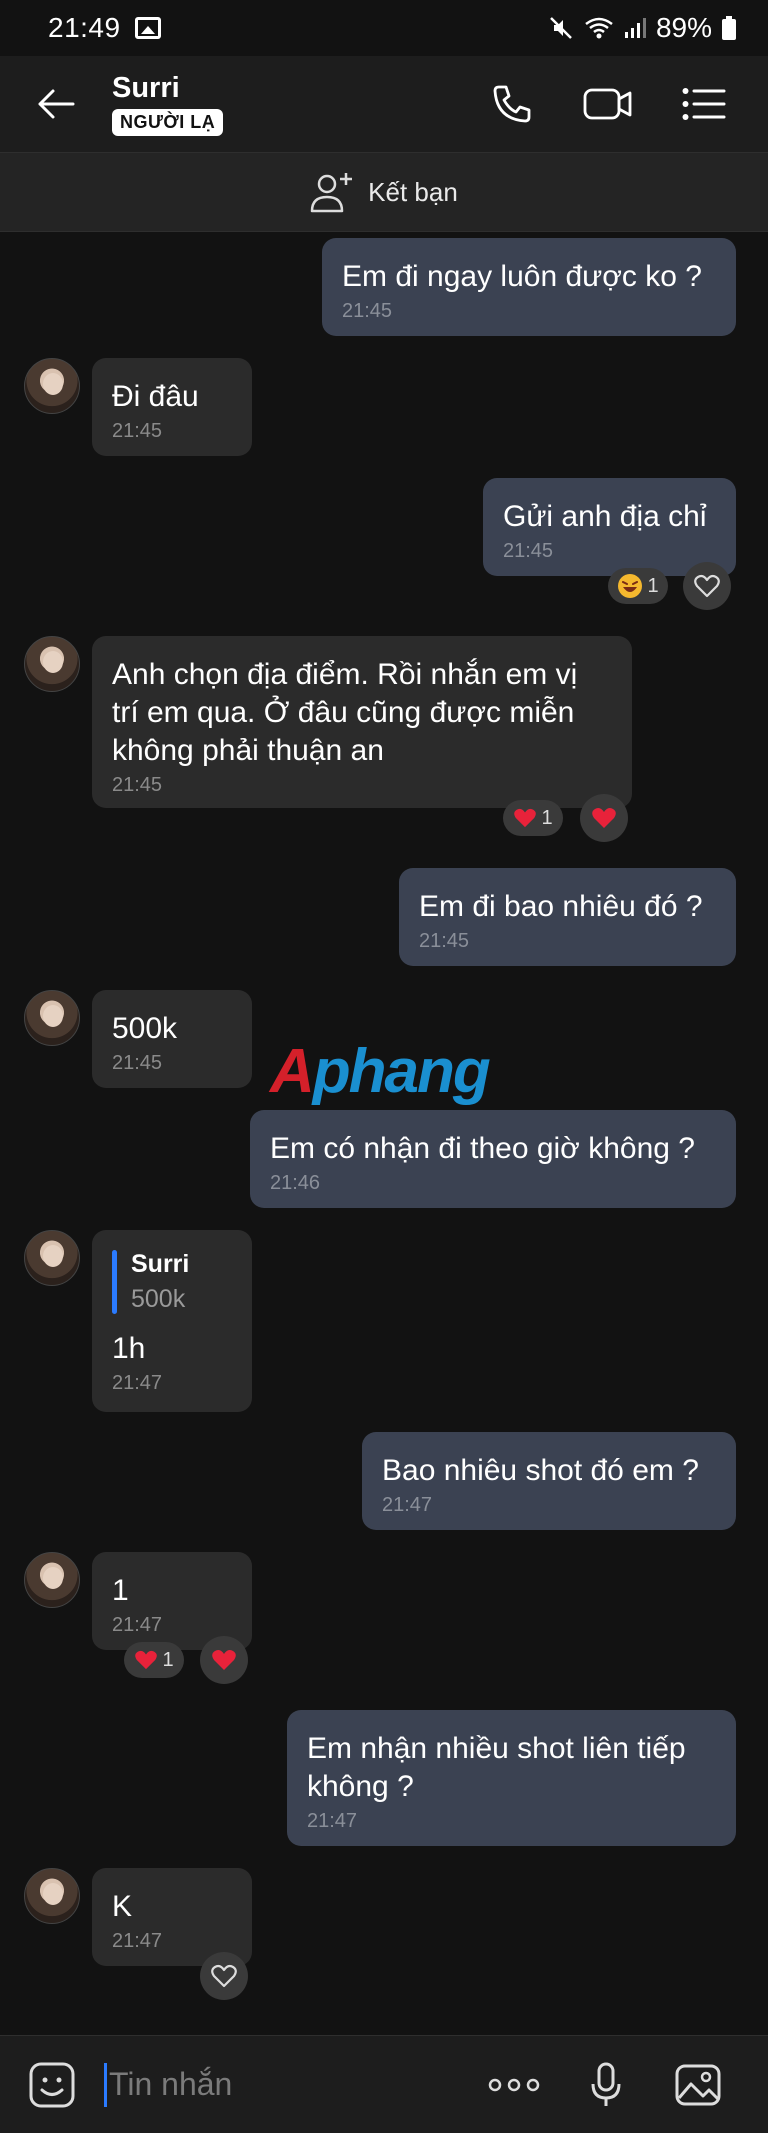  I want to click on message-bubble-in: 500k 21:45, so click(172, 1039).